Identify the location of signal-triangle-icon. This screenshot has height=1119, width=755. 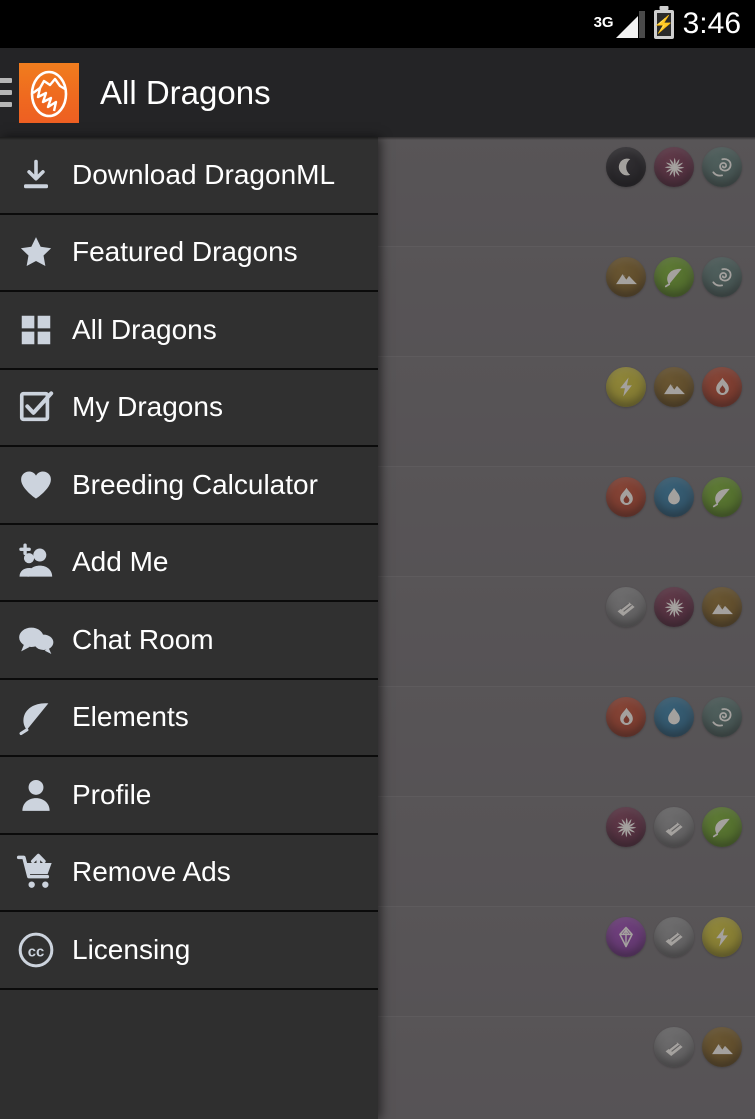
(630, 24).